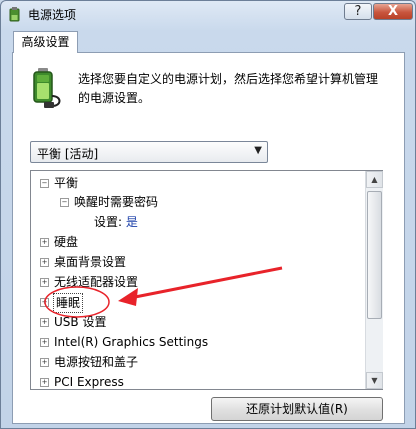 The image size is (416, 429). What do you see at coordinates (47, 88) in the screenshot?
I see `battery-plug-icon` at bounding box center [47, 88].